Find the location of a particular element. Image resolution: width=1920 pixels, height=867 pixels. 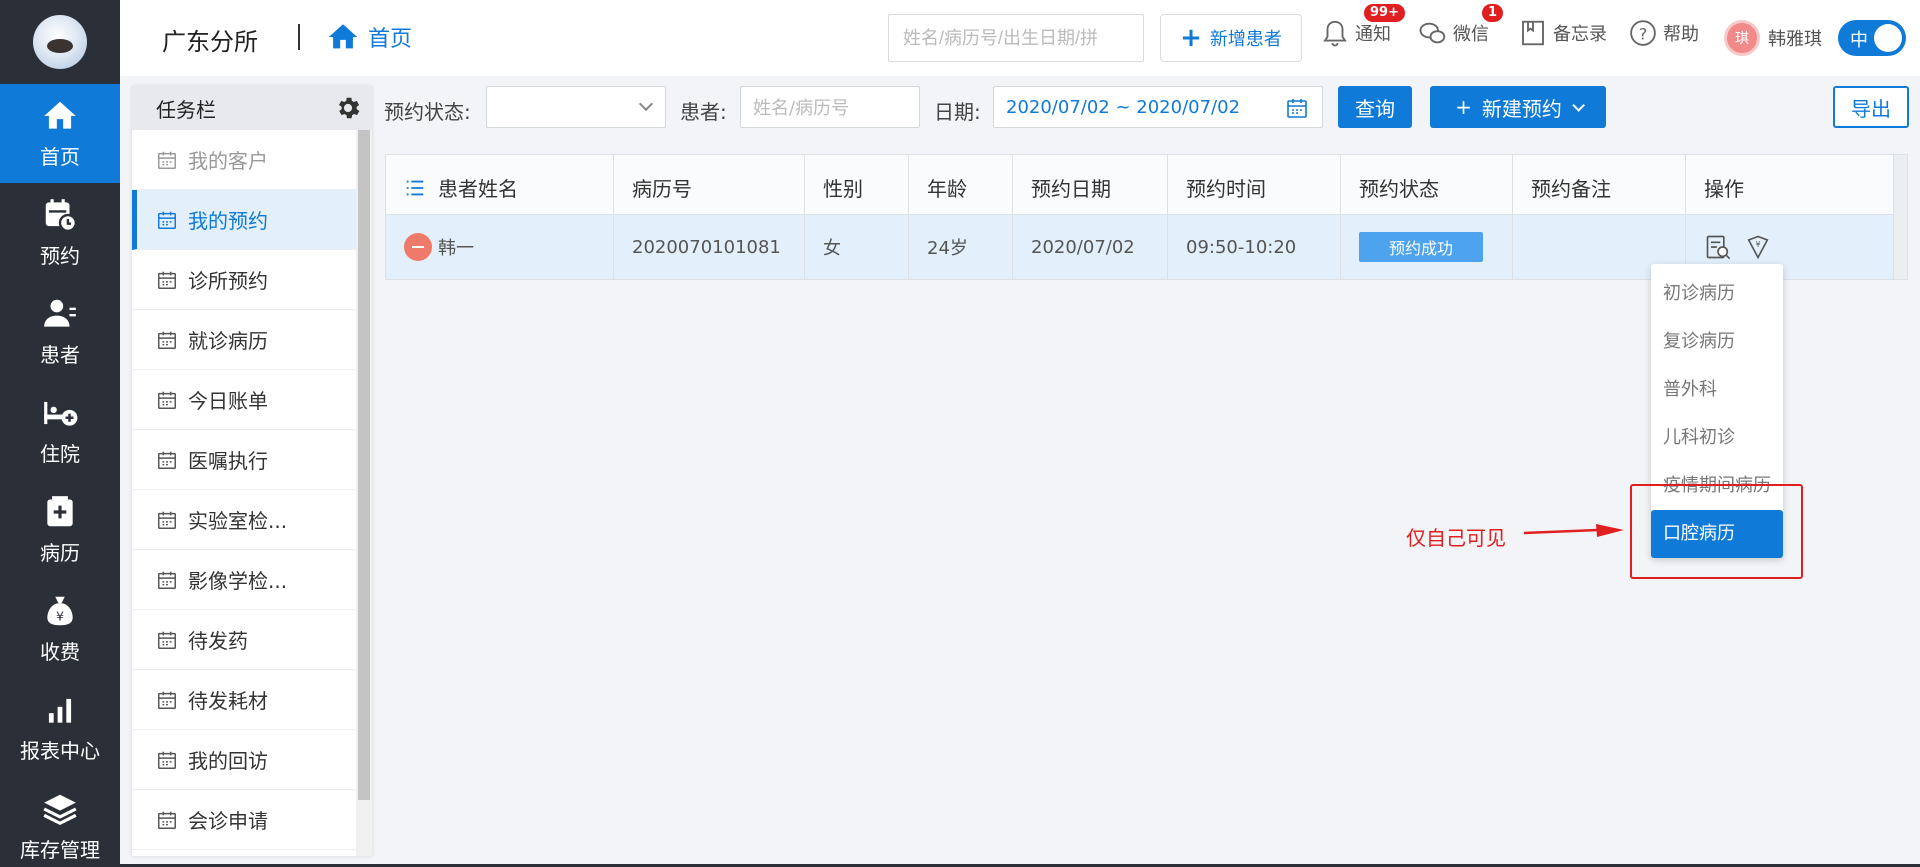

menu-item-general-surgery: 普外科 is located at coordinates (1717, 390).